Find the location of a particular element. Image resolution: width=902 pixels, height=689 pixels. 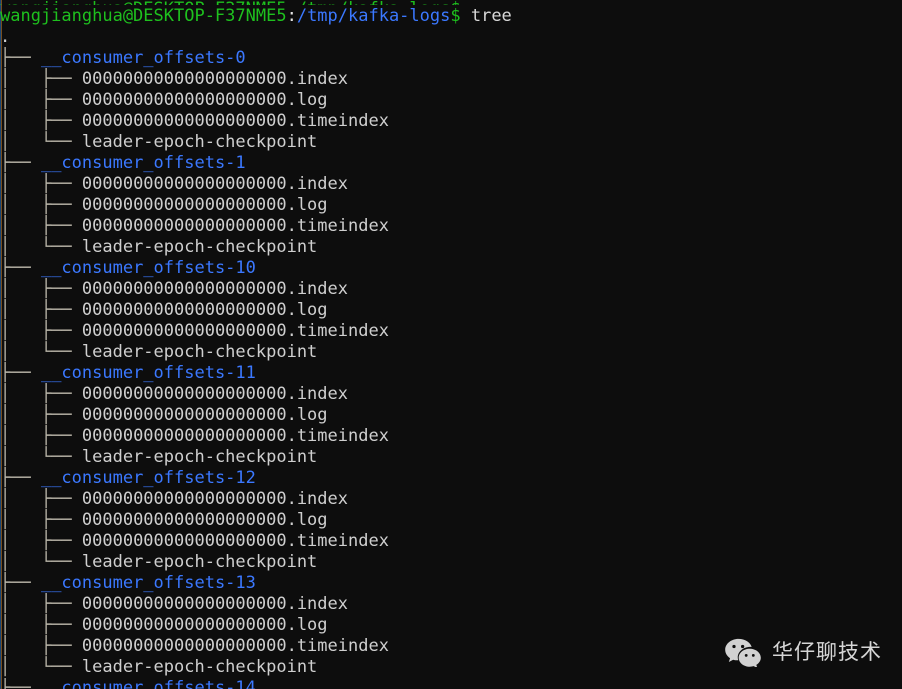

tree-directory-line: ├── __consumer_offsets-12 is located at coordinates (451, 478).